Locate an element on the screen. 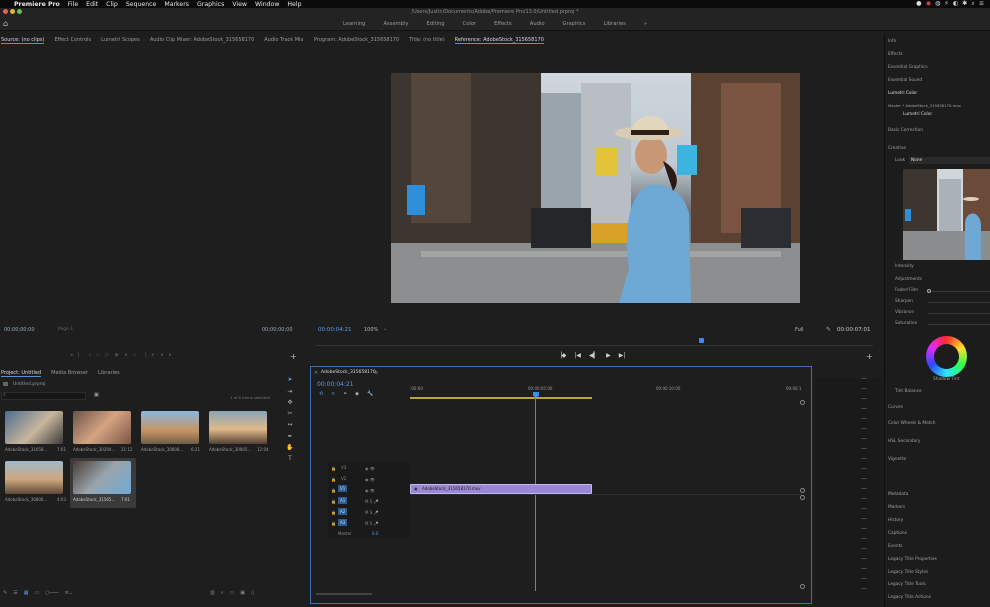  timeline-vertical-scroll is located at coordinates (803, 495).